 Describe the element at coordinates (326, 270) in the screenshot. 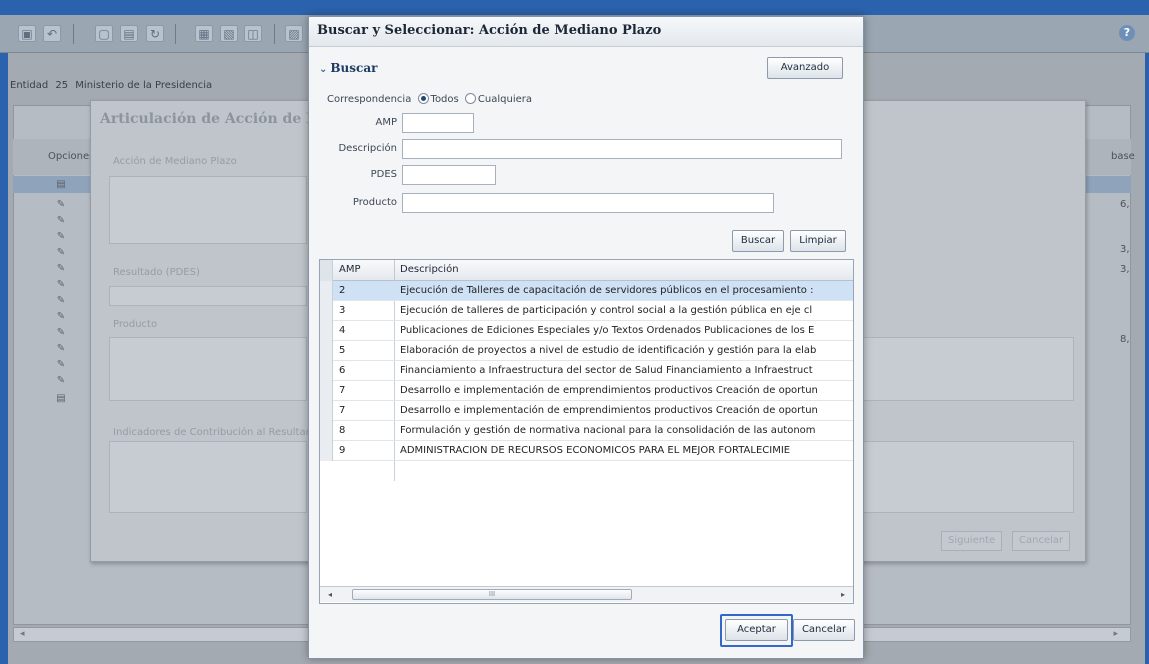

I see `row-header-corner` at that location.